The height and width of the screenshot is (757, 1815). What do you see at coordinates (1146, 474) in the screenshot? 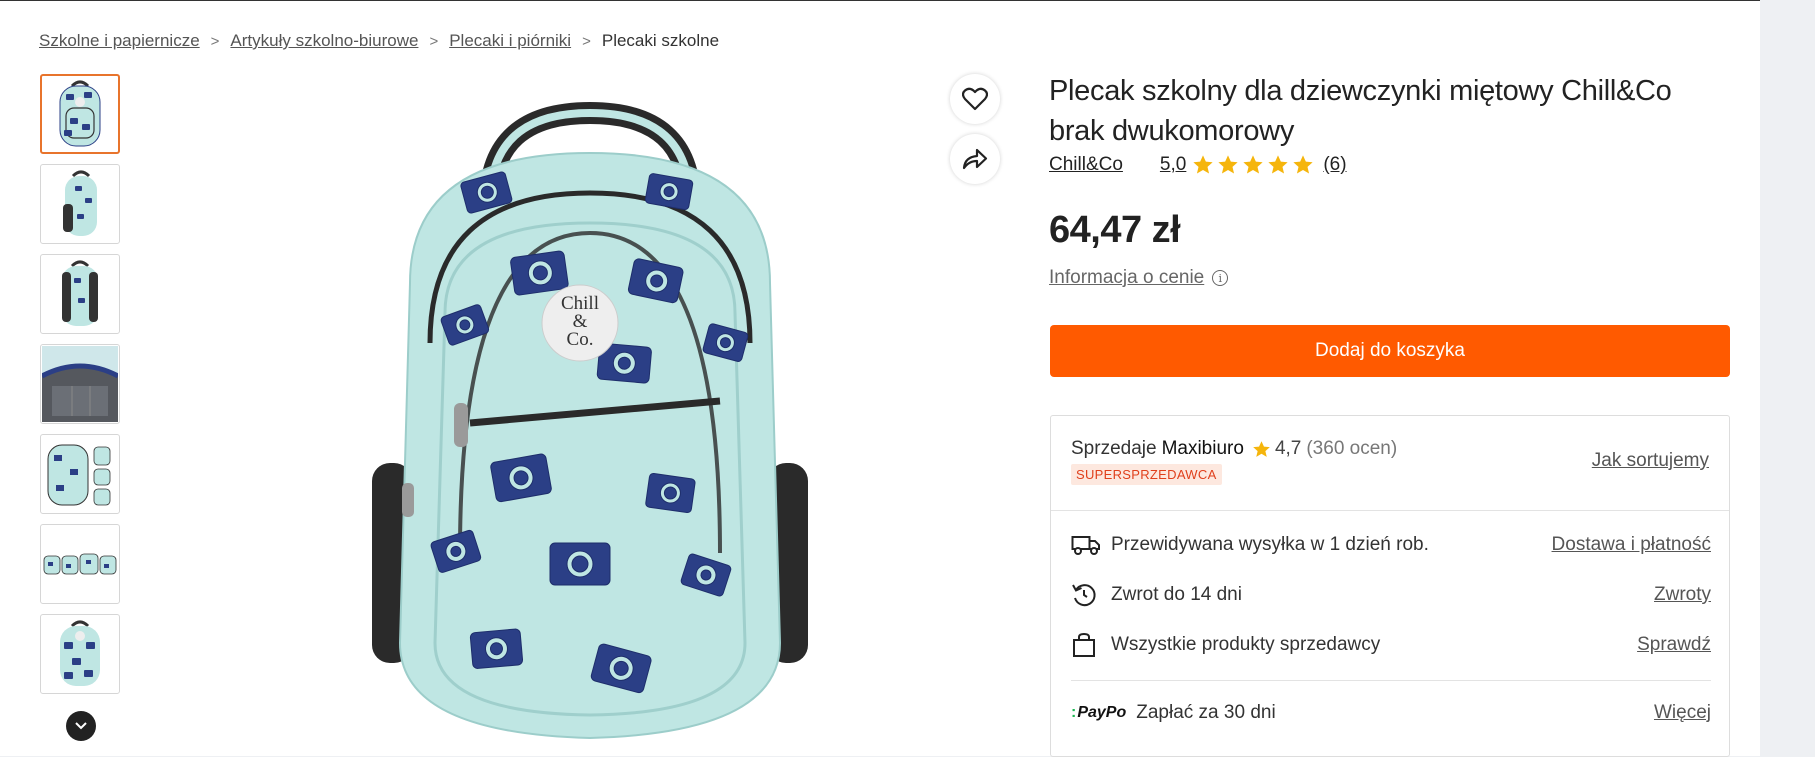
I see `super-seller-badge: SUPERSPRZEDAWCA` at bounding box center [1146, 474].